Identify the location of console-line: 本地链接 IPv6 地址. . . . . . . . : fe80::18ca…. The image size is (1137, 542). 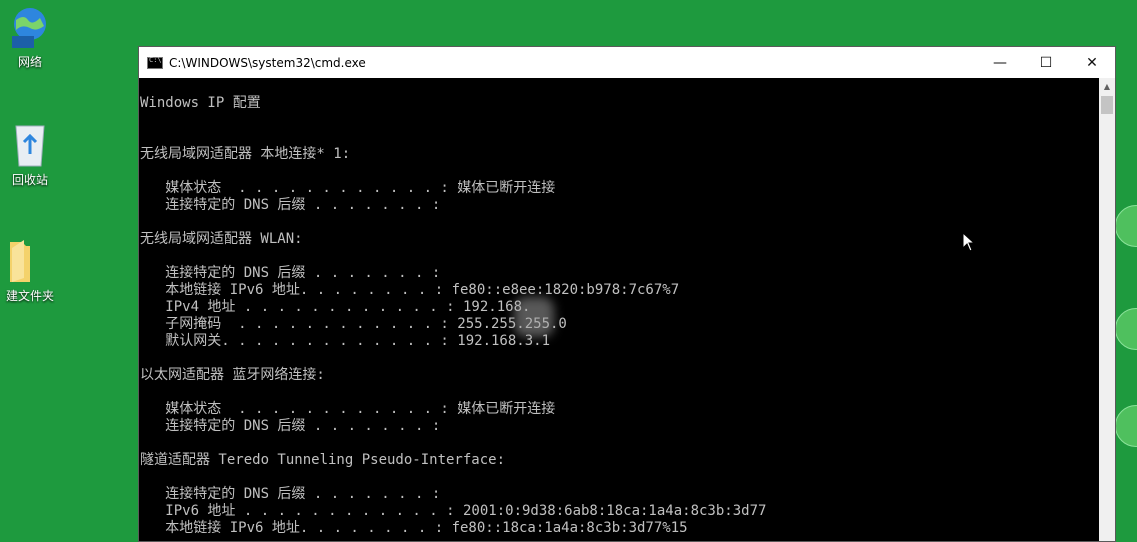
(414, 528).